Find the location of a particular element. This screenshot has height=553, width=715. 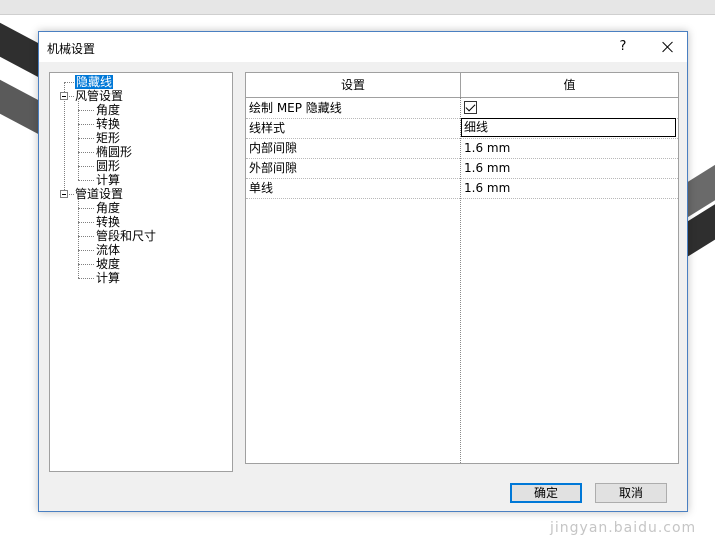

dialog-titlebar: 机械设置 ? is located at coordinates (363, 47).